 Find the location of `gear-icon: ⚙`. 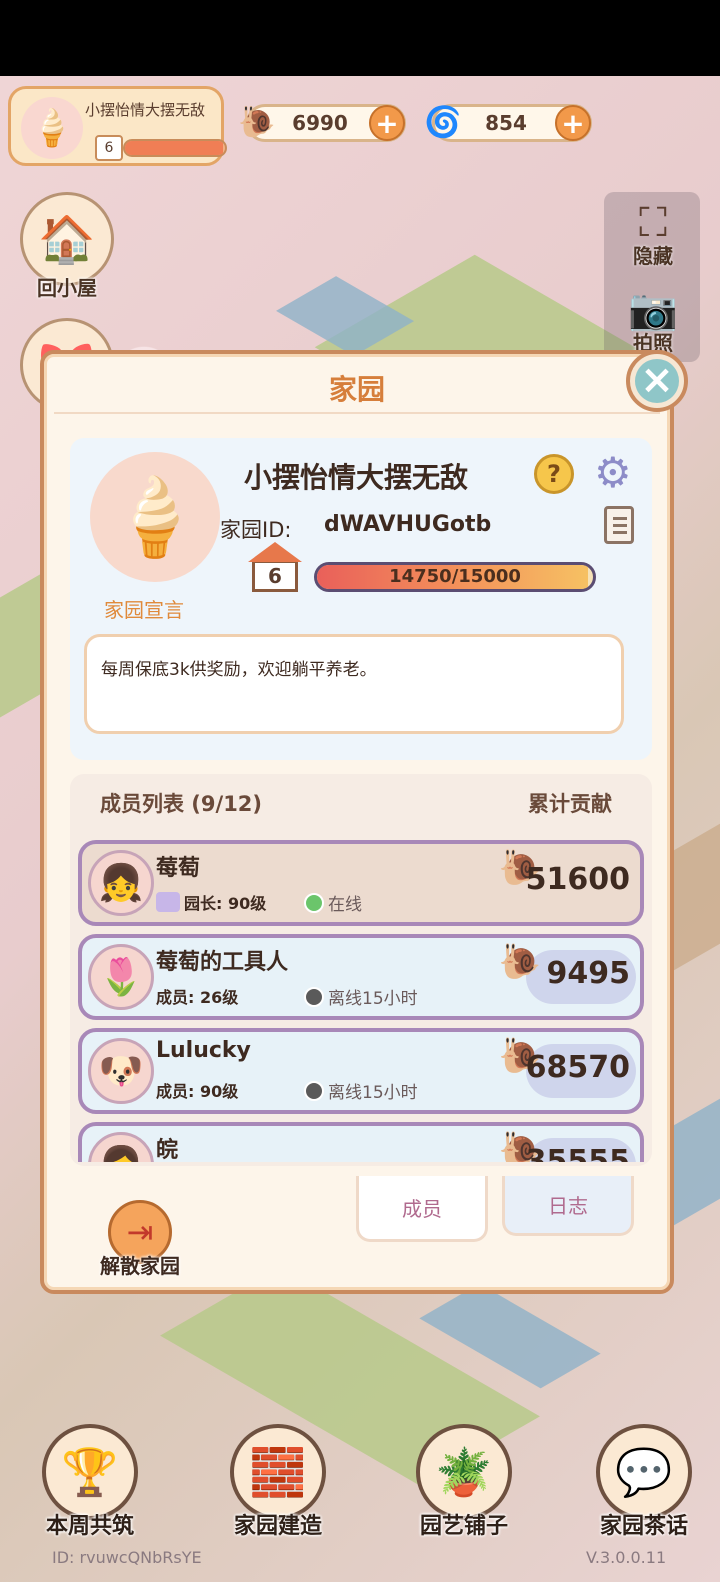

gear-icon: ⚙ is located at coordinates (613, 472).